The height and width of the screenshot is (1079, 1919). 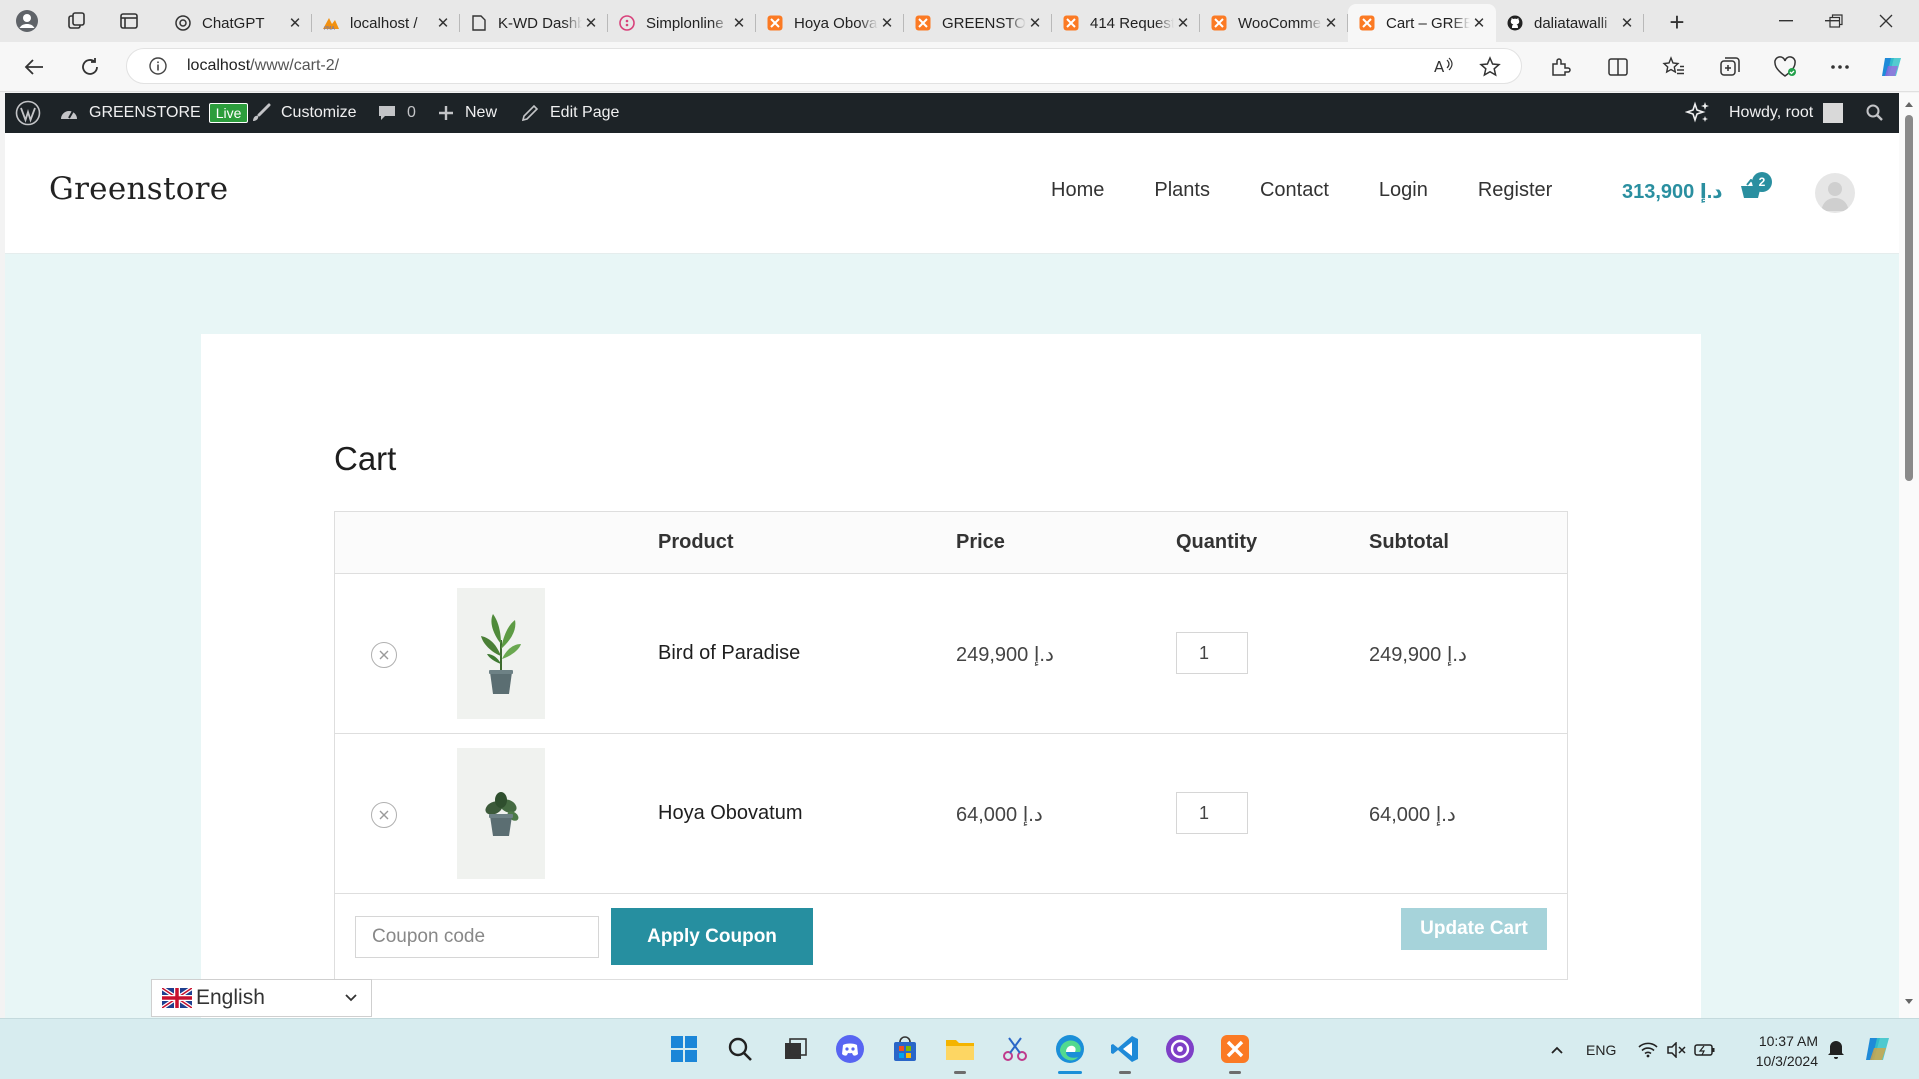 I want to click on admin-search-icon, so click(x=1875, y=113).